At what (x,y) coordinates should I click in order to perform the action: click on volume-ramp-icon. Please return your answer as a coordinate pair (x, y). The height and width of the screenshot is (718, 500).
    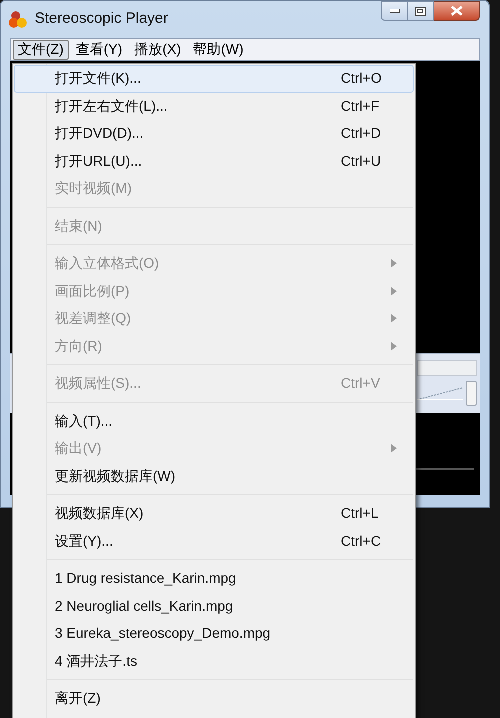
    Looking at the image, I should click on (441, 394).